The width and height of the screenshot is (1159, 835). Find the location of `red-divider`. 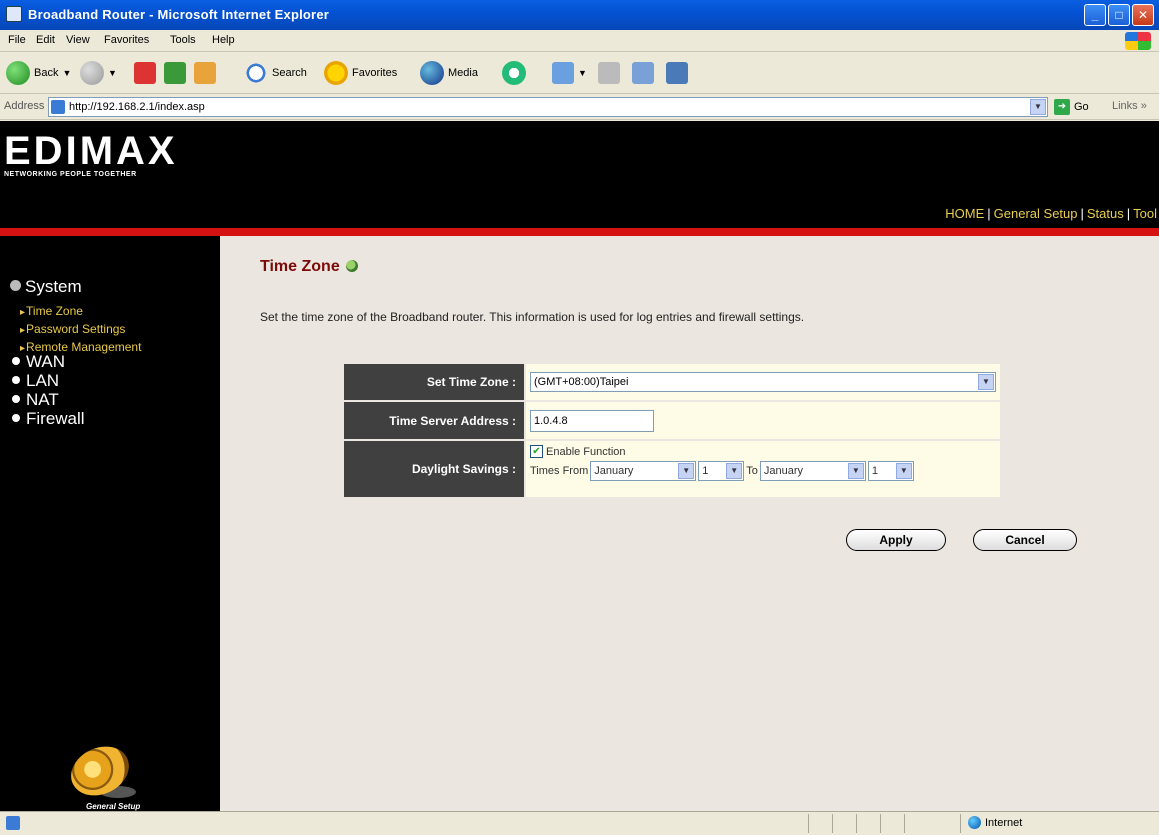

red-divider is located at coordinates (579, 232).